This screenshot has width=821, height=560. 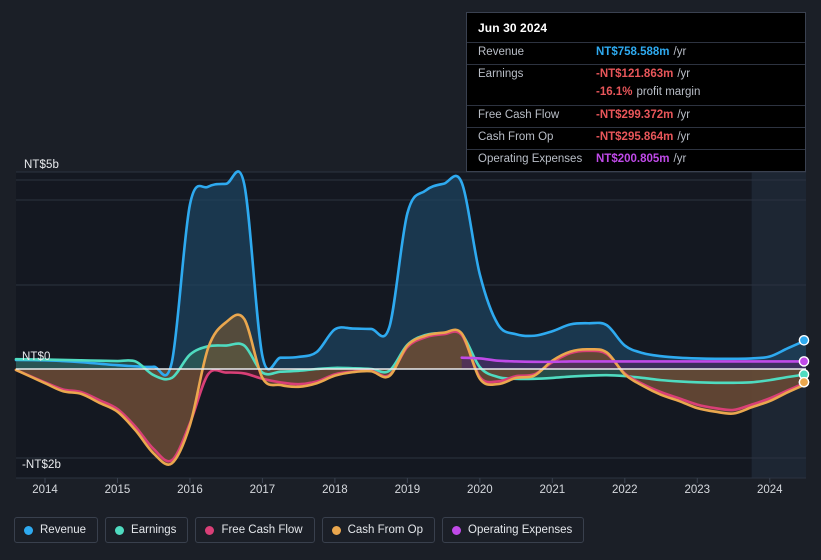 I want to click on tooltip-row-value: NT$200.805m/yr, so click(x=641, y=159).